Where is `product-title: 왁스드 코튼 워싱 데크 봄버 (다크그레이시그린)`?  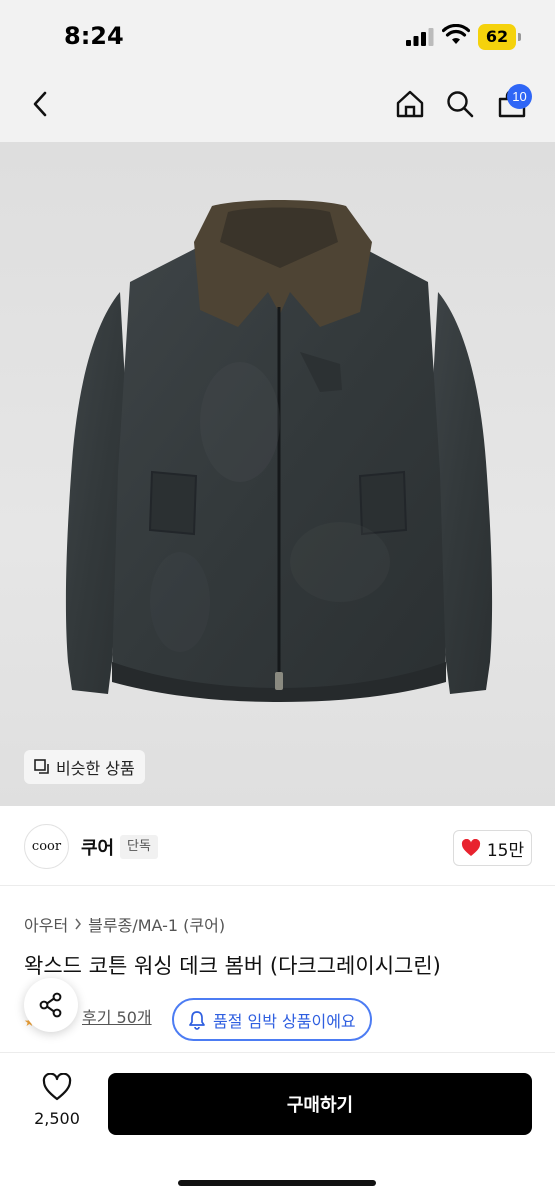
product-title: 왁스드 코튼 워싱 데크 봄버 (다크그레이시그린) is located at coordinates (232, 966).